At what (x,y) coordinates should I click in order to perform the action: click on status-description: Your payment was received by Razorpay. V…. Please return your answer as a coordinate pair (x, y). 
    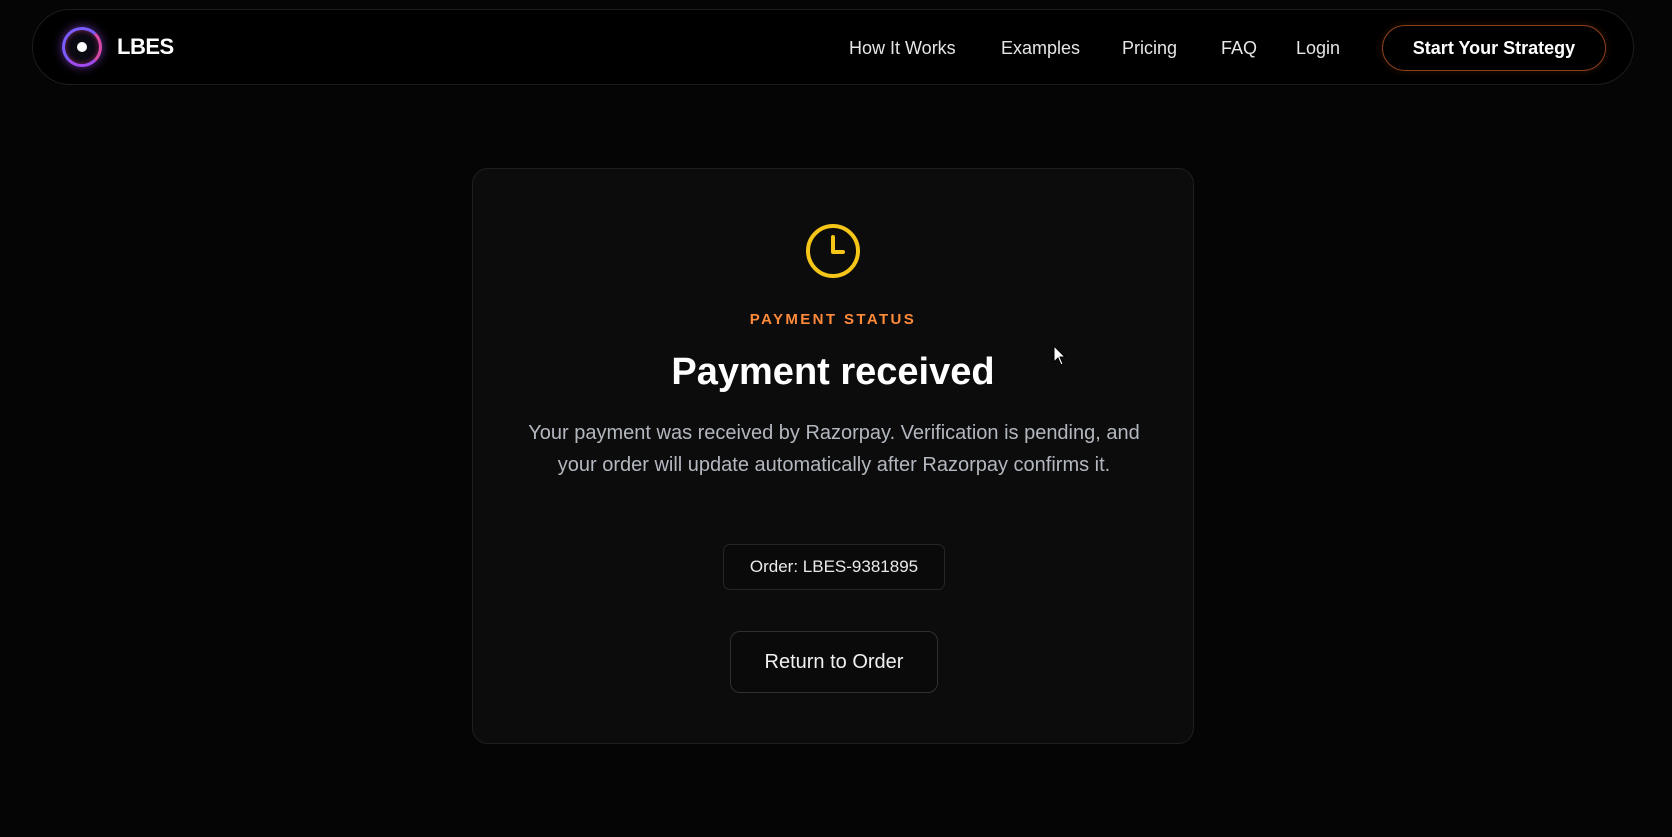
    Looking at the image, I should click on (834, 449).